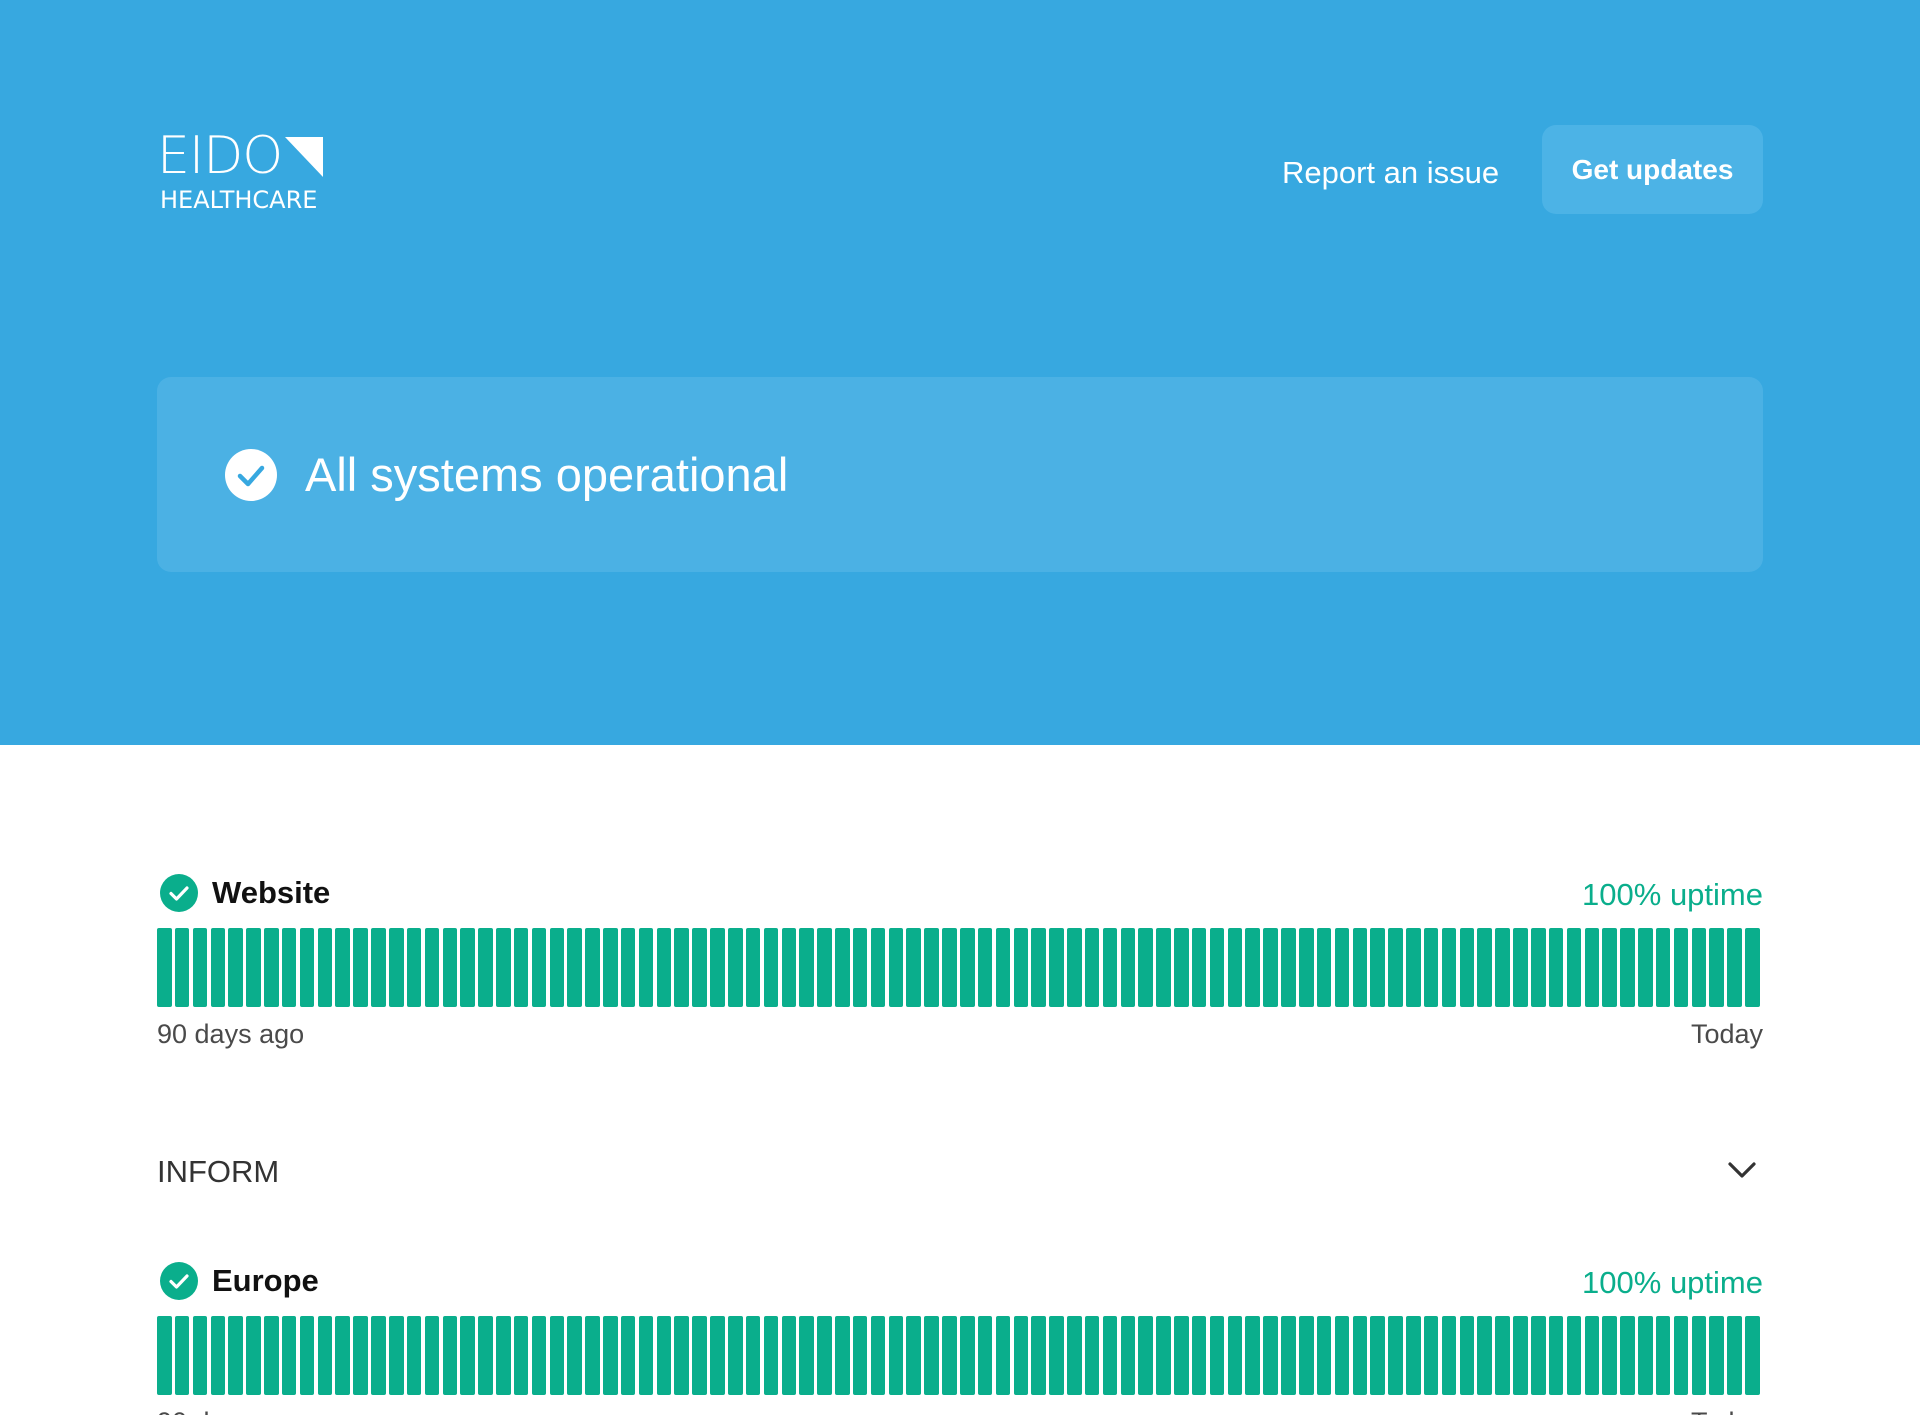 The height and width of the screenshot is (1415, 1920). I want to click on get-updates-button: Get updates, so click(1652, 169).